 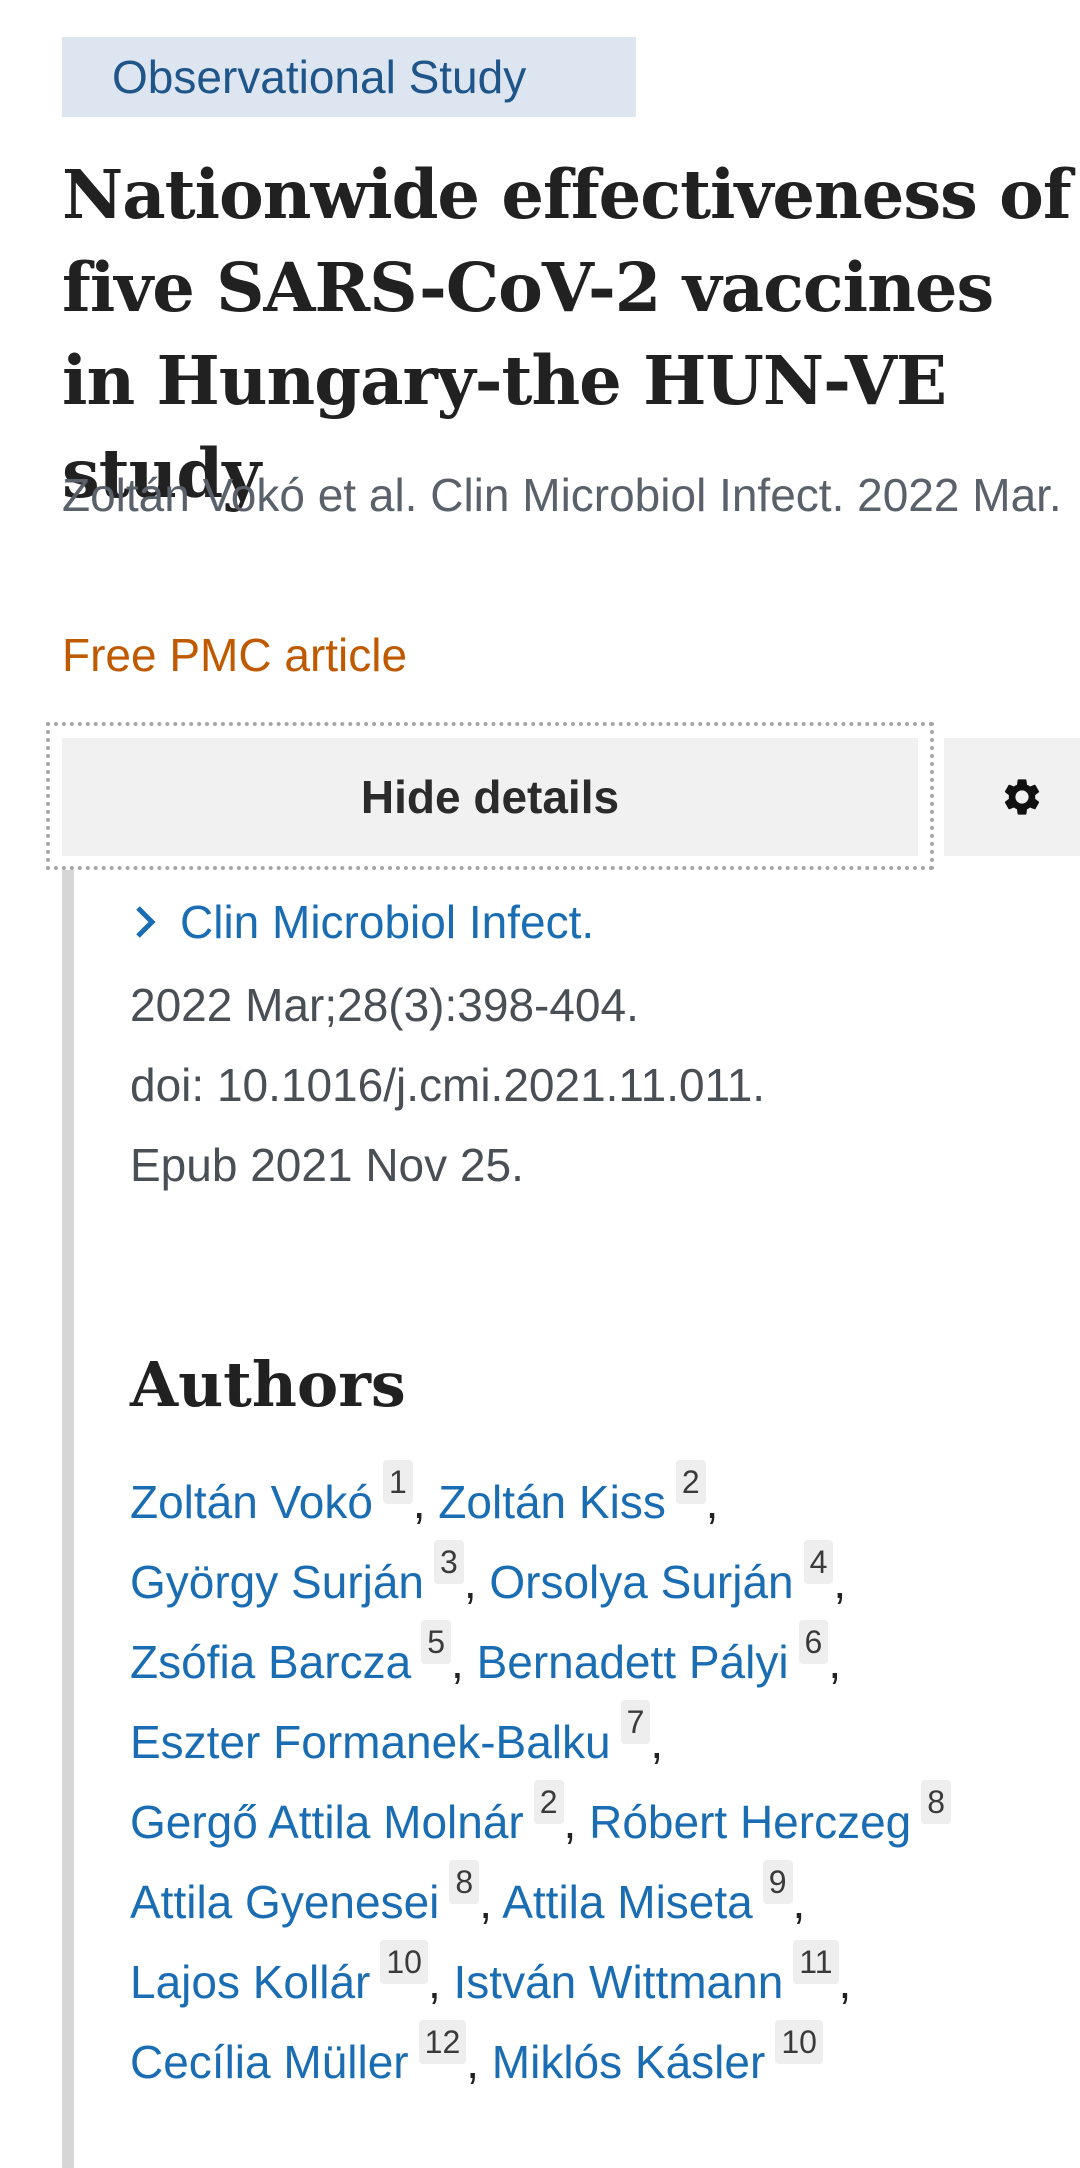 I want to click on article-type-badge: Observational Study, so click(x=349, y=77).